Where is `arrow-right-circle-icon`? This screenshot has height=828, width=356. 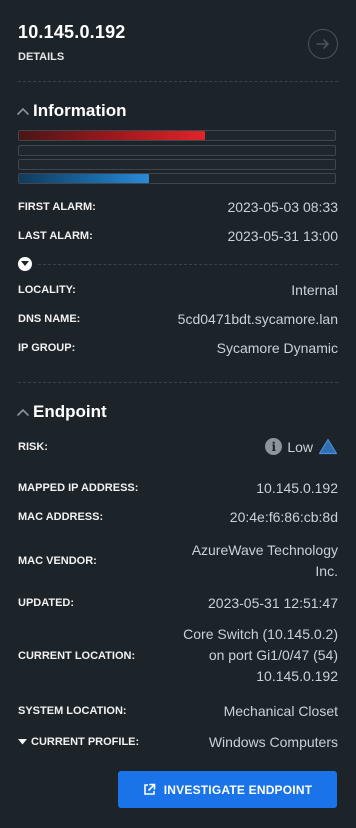 arrow-right-circle-icon is located at coordinates (322, 44).